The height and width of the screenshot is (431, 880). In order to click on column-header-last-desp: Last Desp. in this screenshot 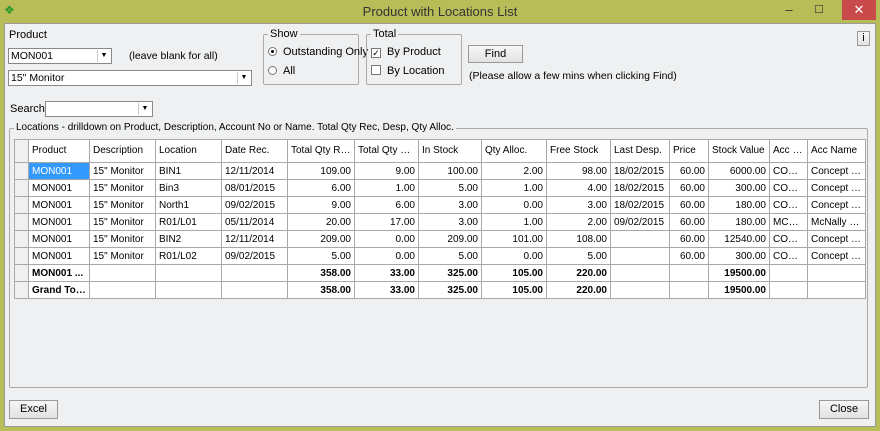, I will do `click(640, 151)`.